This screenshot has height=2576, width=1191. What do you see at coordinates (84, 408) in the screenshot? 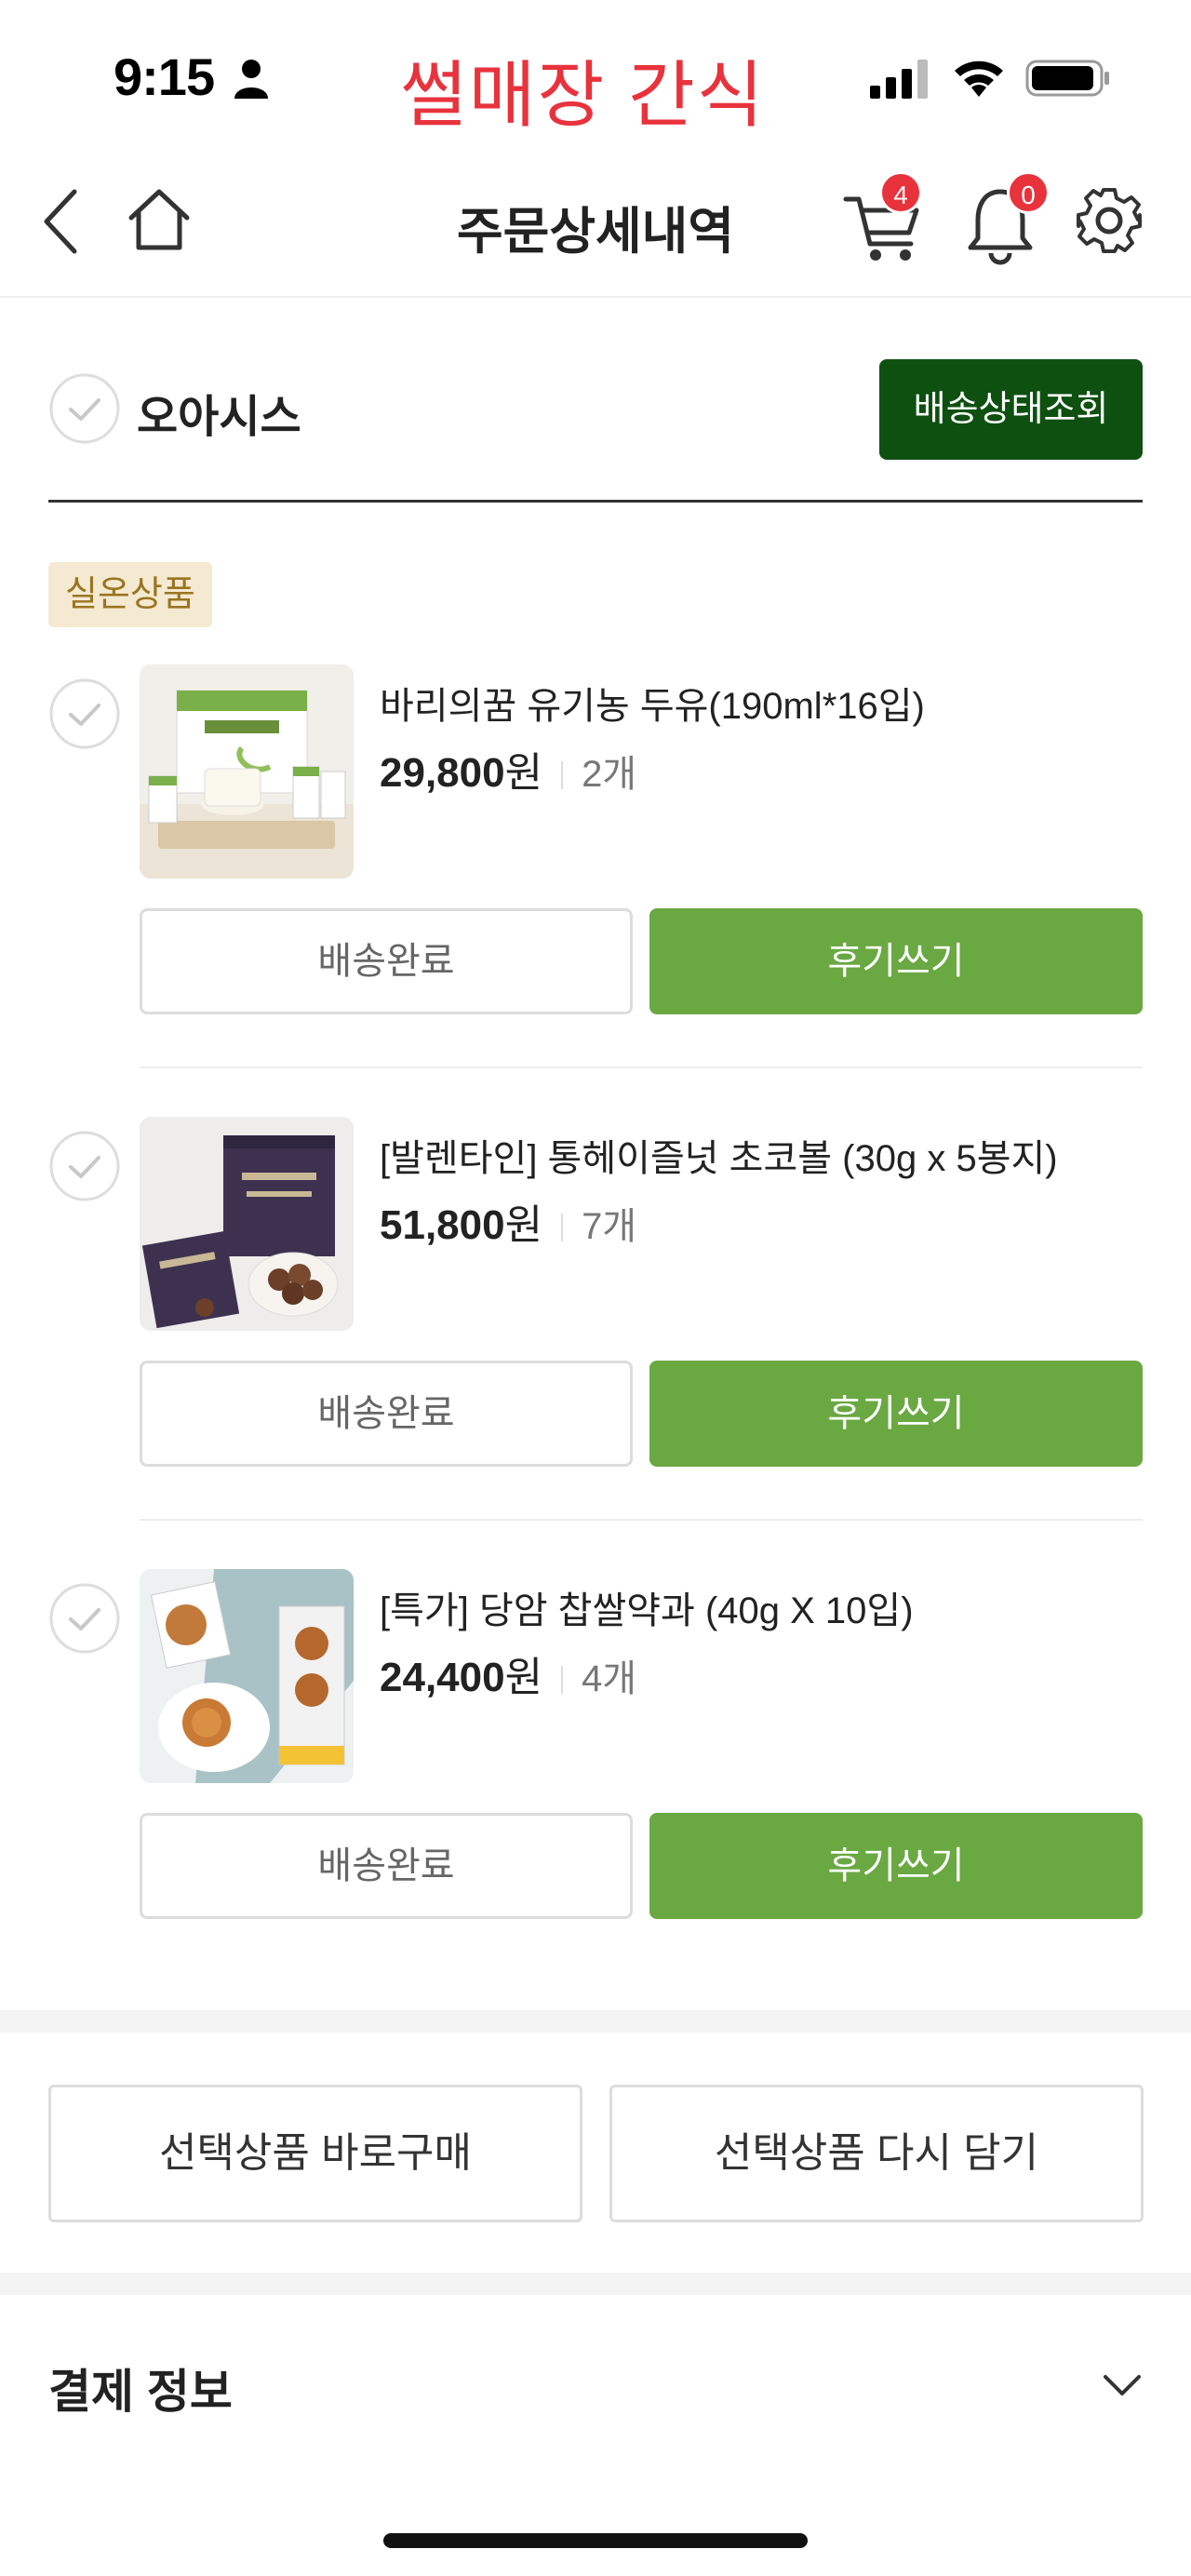
I see `store-select-checkbox` at bounding box center [84, 408].